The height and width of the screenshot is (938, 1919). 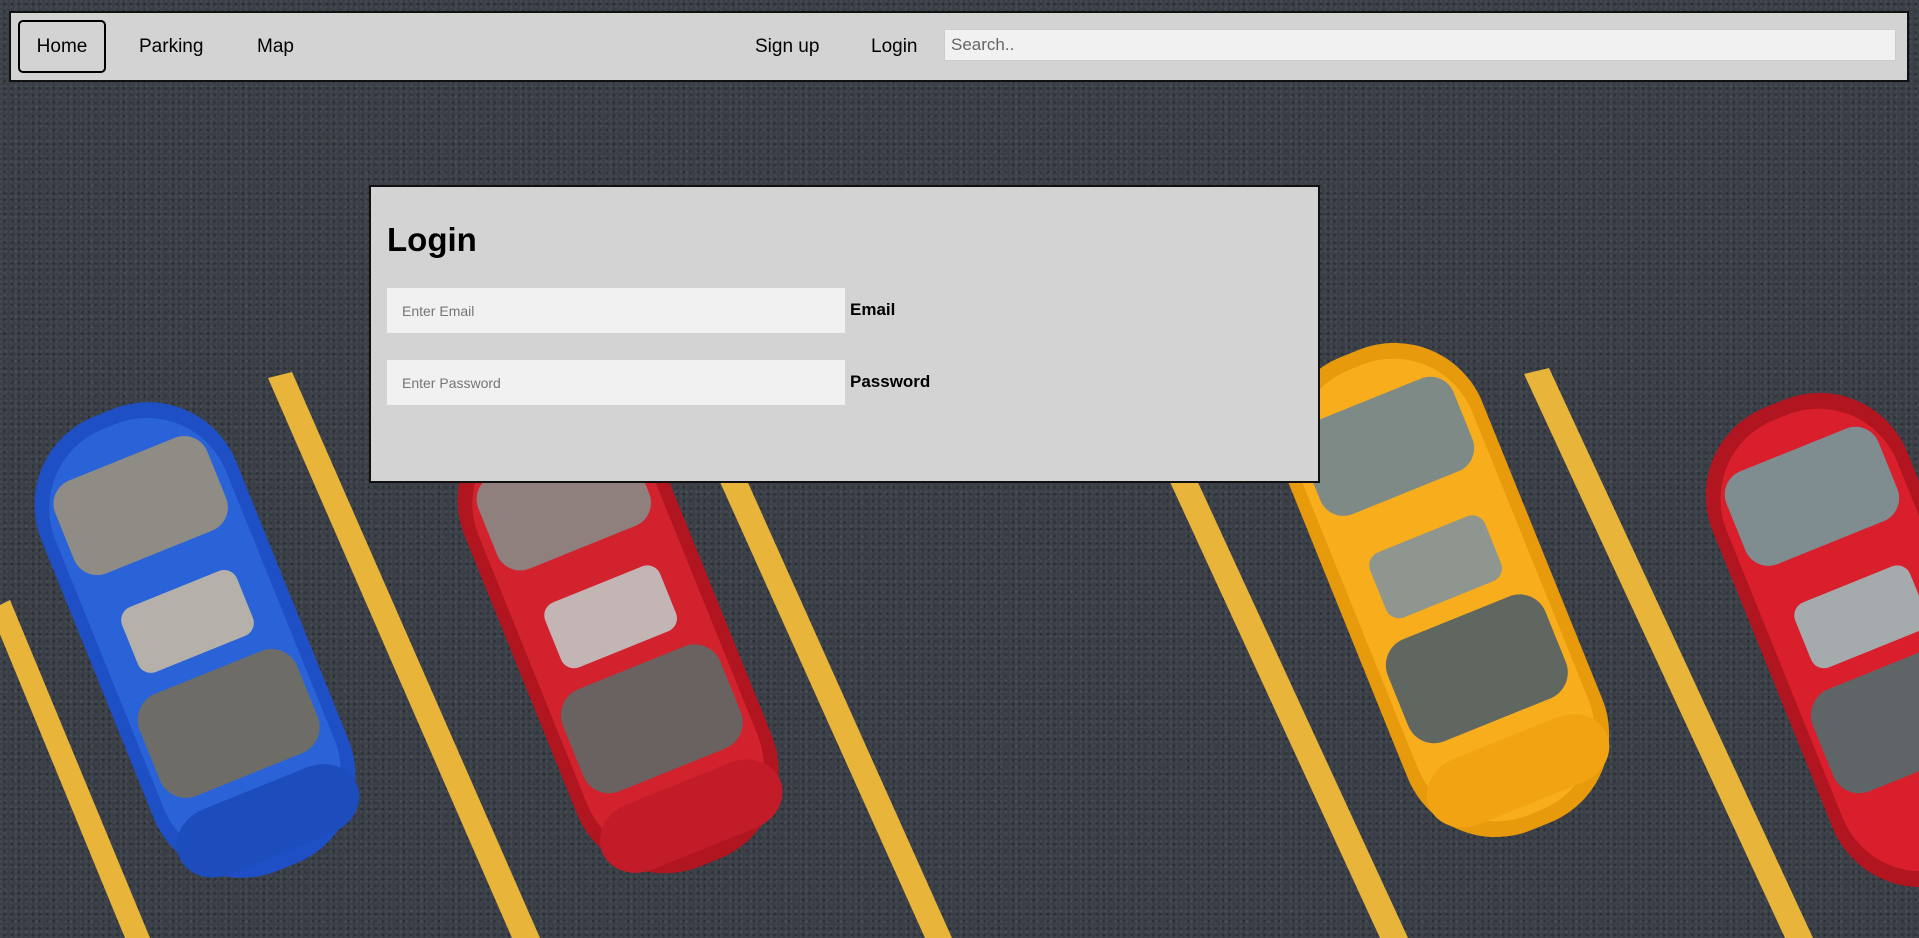 I want to click on nav-home-link: Home, so click(x=62, y=46).